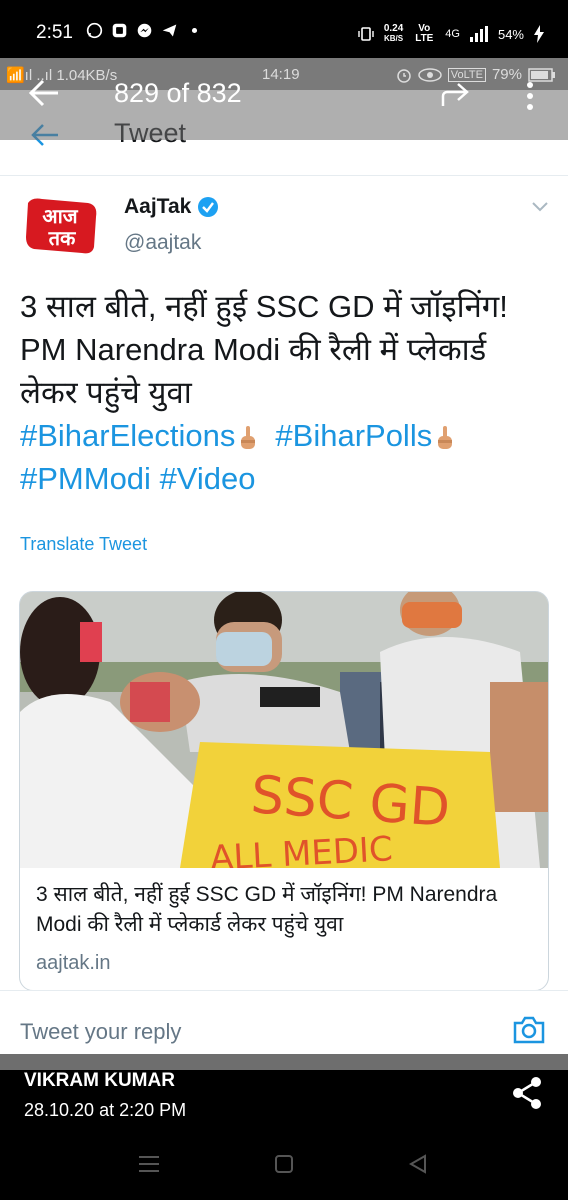 This screenshot has width=568, height=1200. What do you see at coordinates (60, 216) in the screenshot?
I see `svg-text: आज` at bounding box center [60, 216].